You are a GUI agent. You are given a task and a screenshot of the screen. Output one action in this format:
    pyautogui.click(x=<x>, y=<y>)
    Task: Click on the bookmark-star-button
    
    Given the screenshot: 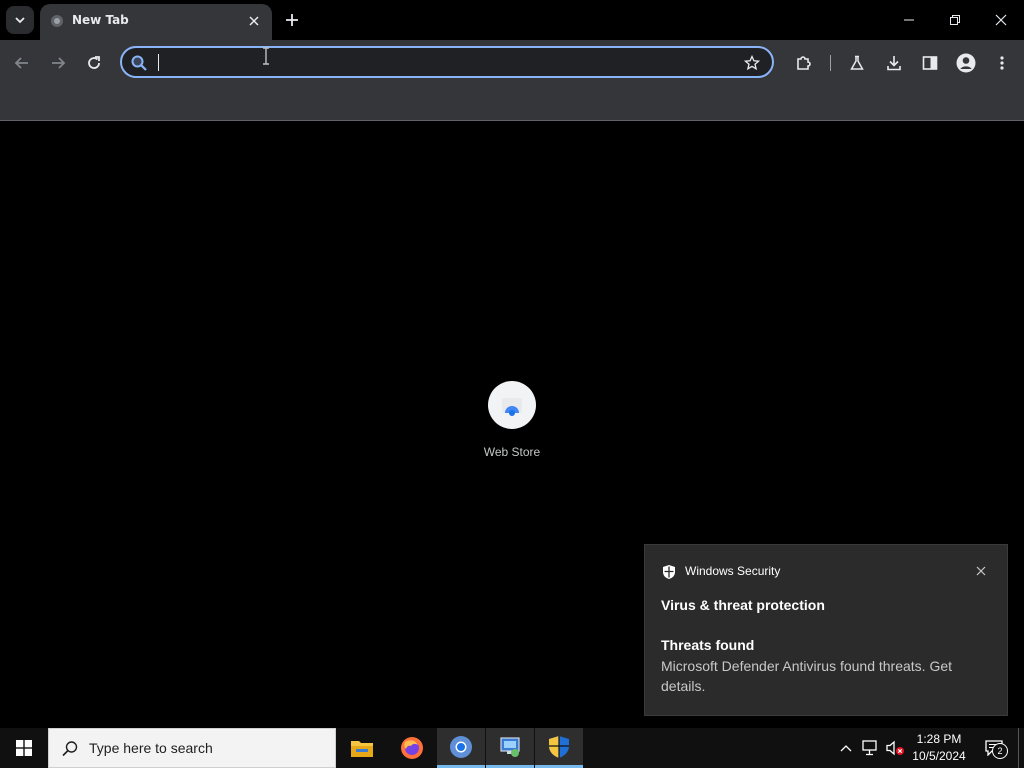 What is the action you would take?
    pyautogui.click(x=752, y=63)
    